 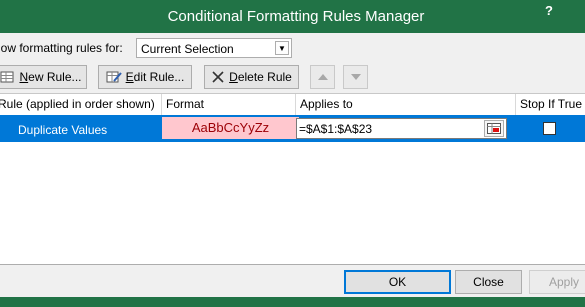 I want to click on delete-rule-button: Delete Rule, so click(x=251, y=77).